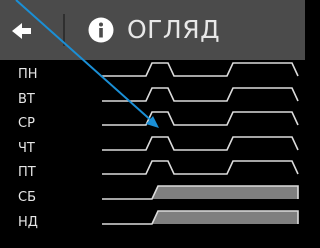  Describe the element at coordinates (64, 30) in the screenshot. I see `header-divider` at that location.